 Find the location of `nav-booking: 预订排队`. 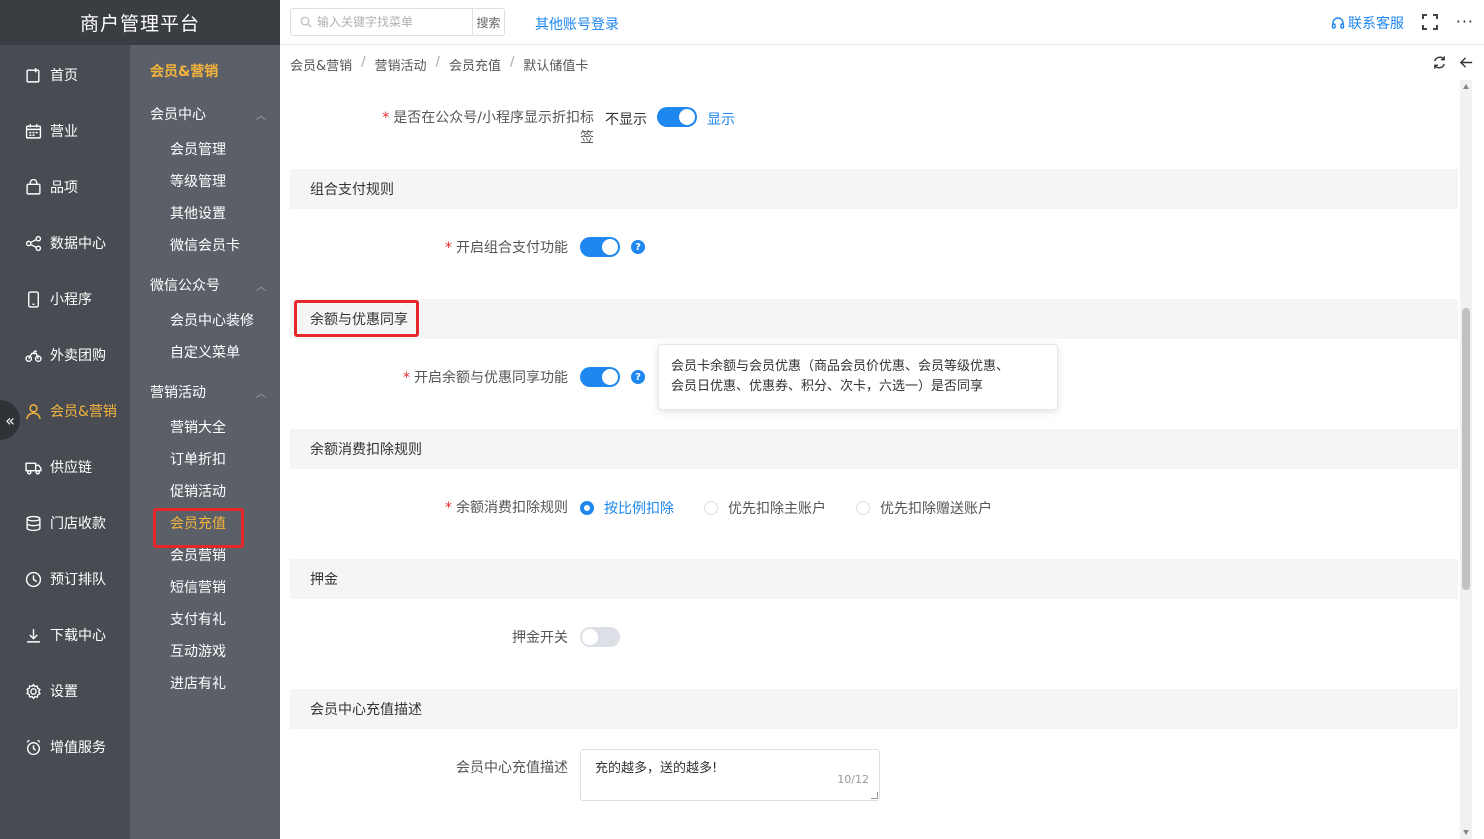

nav-booking: 预订排队 is located at coordinates (65, 579).